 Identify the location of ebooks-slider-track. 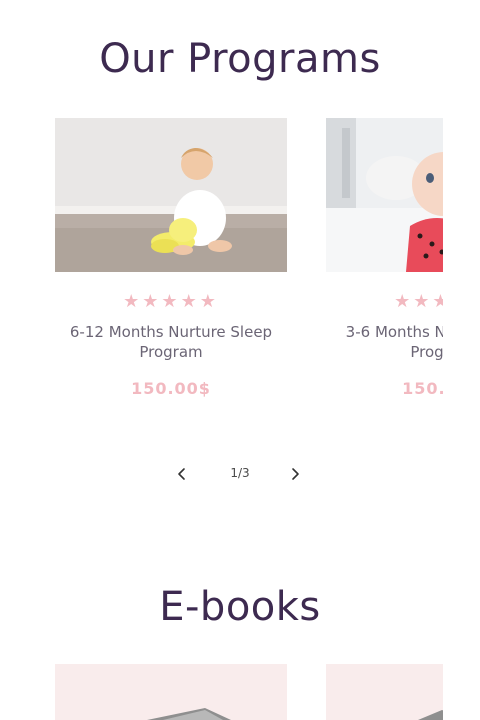
(249, 692).